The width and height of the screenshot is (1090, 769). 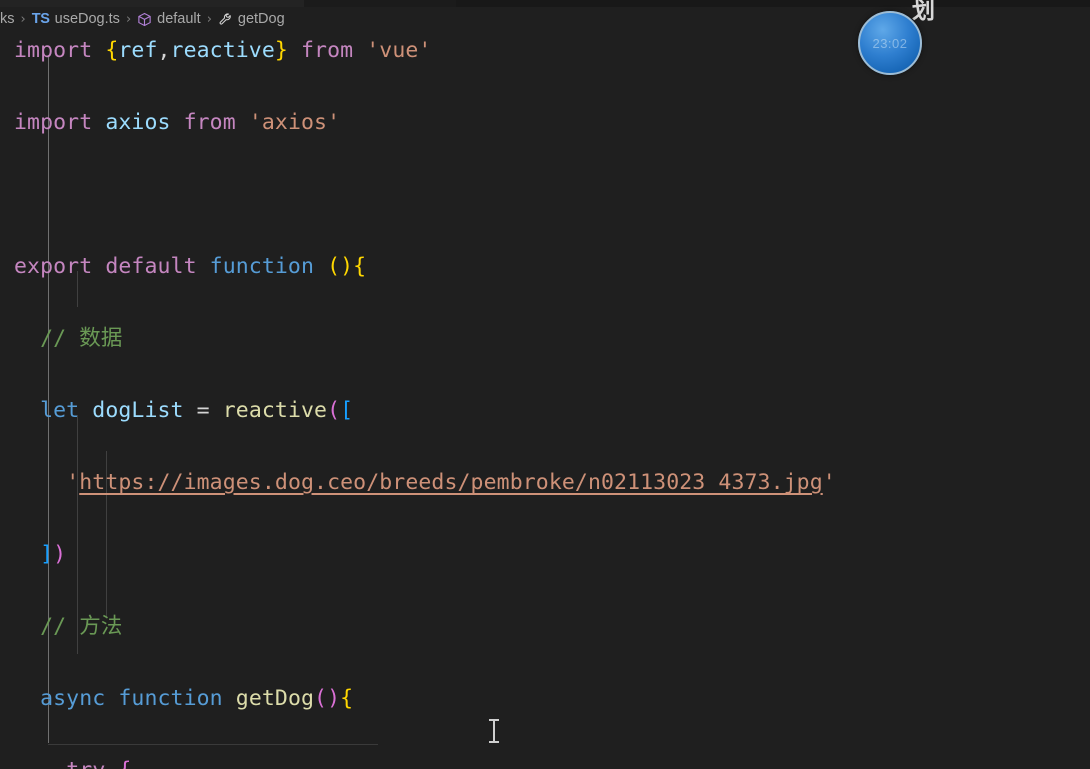 I want to click on breadcrumb-item-symbol-getdog: getDog, so click(x=251, y=19).